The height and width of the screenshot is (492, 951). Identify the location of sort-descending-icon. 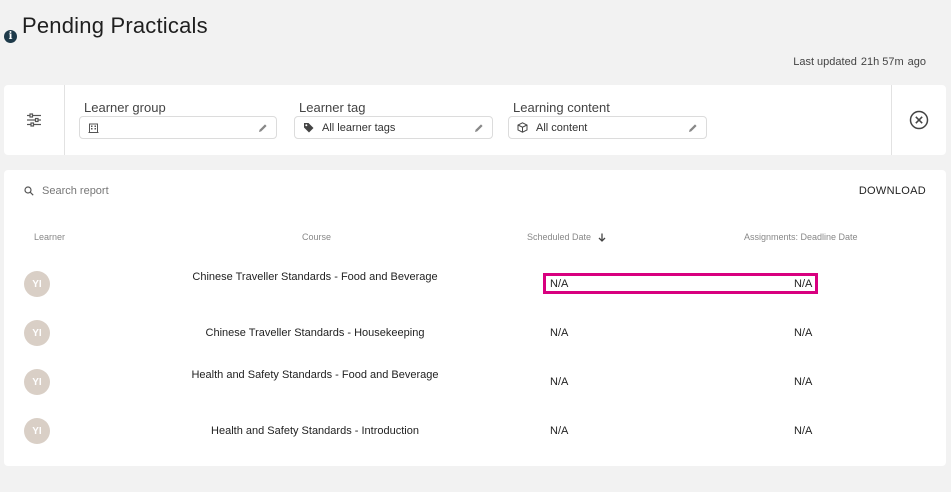
(602, 238).